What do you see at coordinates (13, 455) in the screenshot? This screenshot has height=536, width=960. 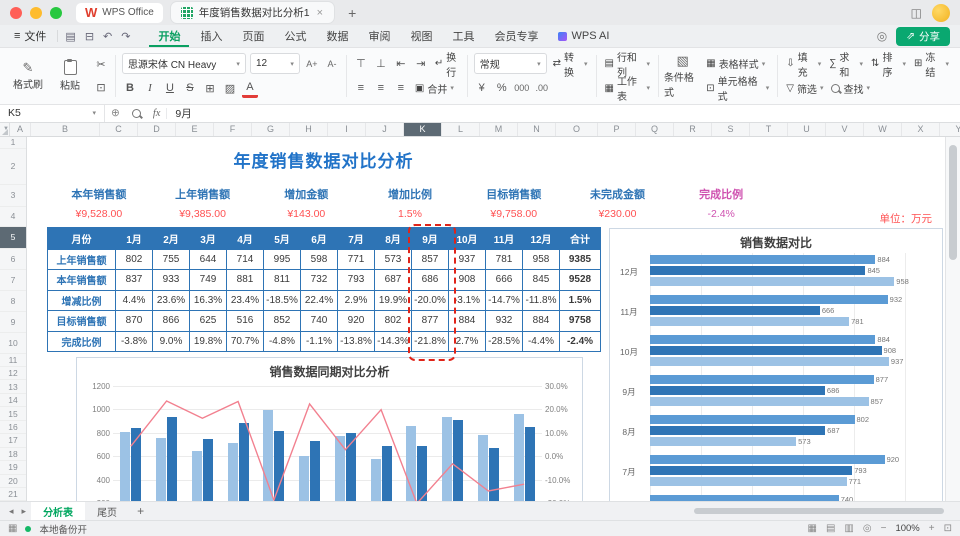 I see `row-header-18: 18` at bounding box center [13, 455].